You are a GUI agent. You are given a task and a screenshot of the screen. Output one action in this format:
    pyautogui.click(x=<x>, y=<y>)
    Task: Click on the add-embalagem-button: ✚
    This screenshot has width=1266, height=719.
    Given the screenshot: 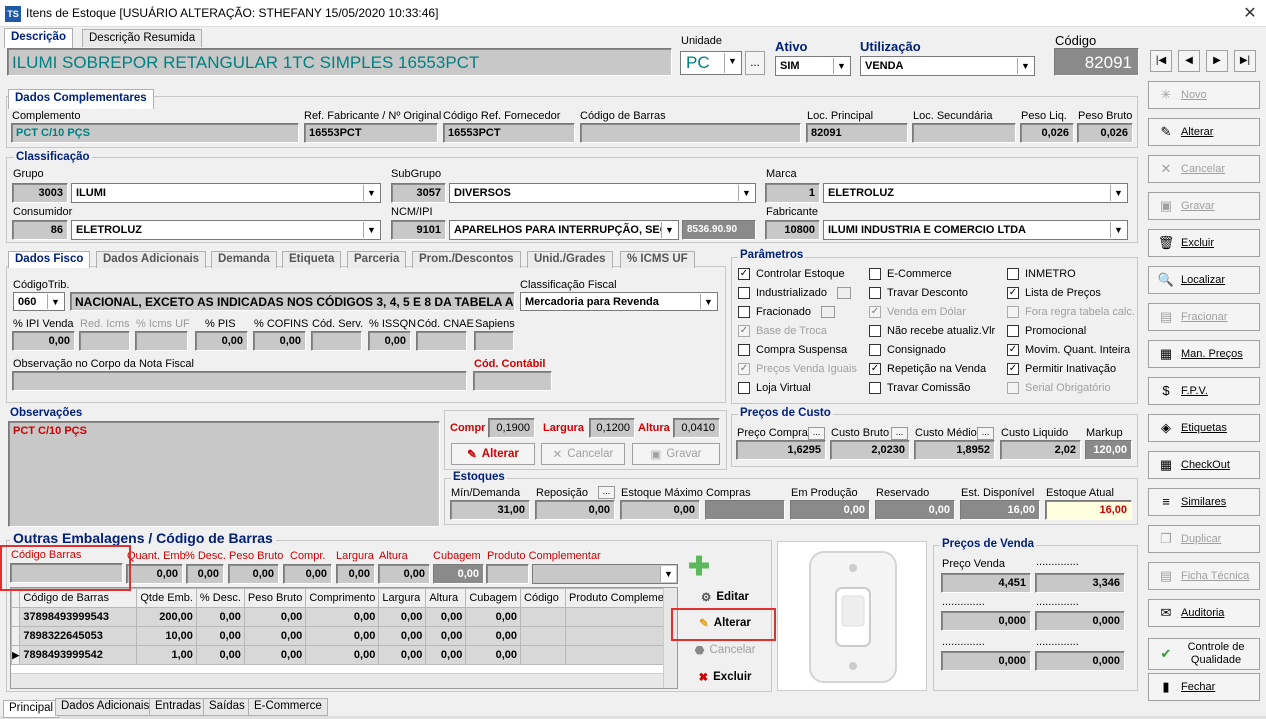 What is the action you would take?
    pyautogui.click(x=699, y=566)
    